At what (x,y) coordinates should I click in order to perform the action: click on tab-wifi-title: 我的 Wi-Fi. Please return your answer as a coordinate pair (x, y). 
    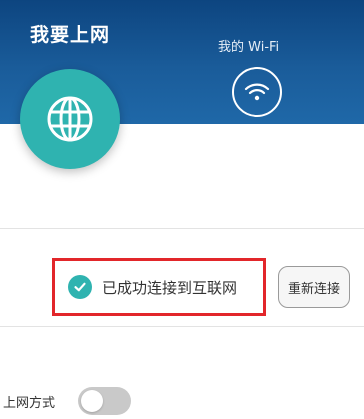
    Looking at the image, I should click on (248, 45).